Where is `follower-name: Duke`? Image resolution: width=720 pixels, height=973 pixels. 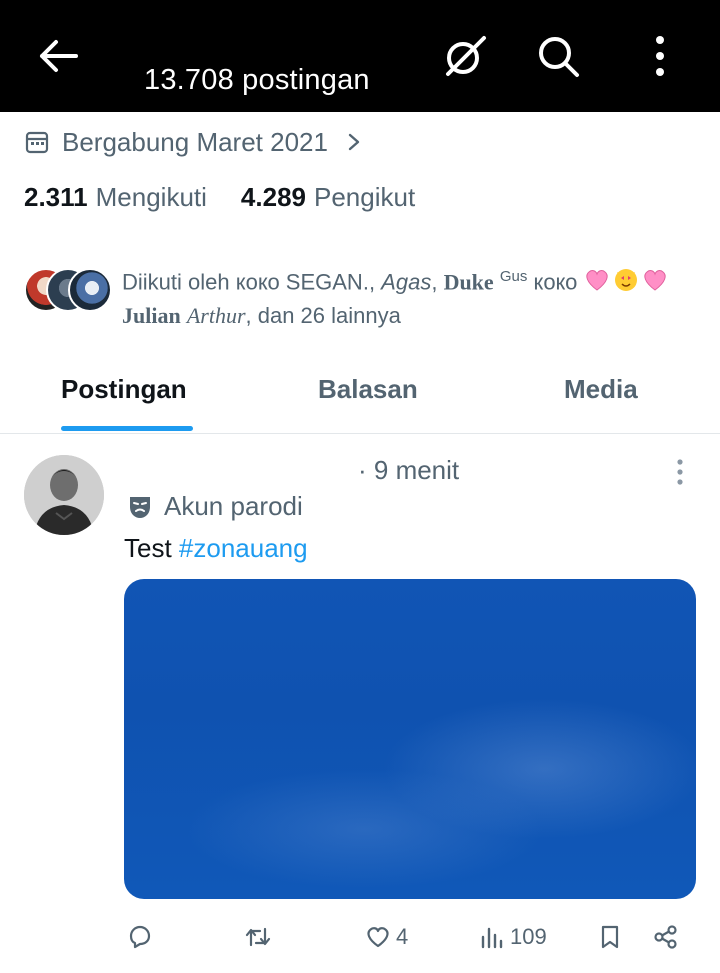 follower-name: Duke is located at coordinates (468, 282).